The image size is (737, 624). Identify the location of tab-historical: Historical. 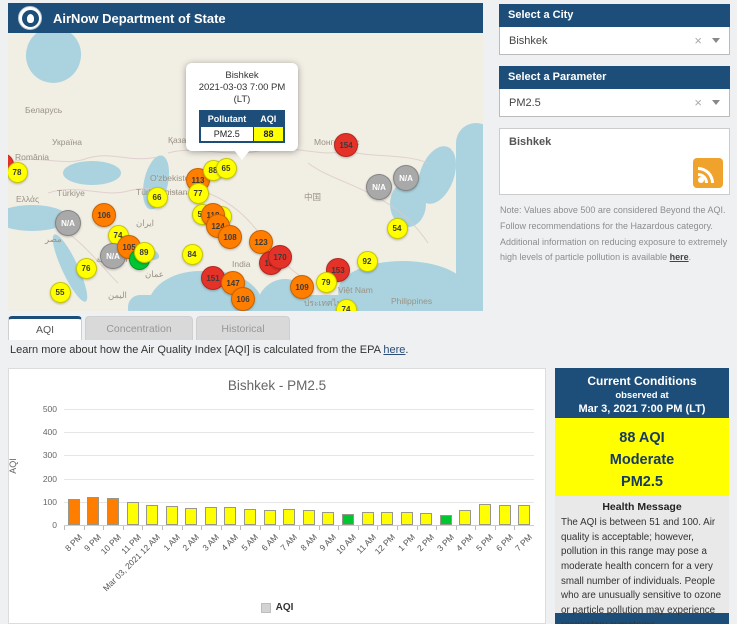
(243, 328).